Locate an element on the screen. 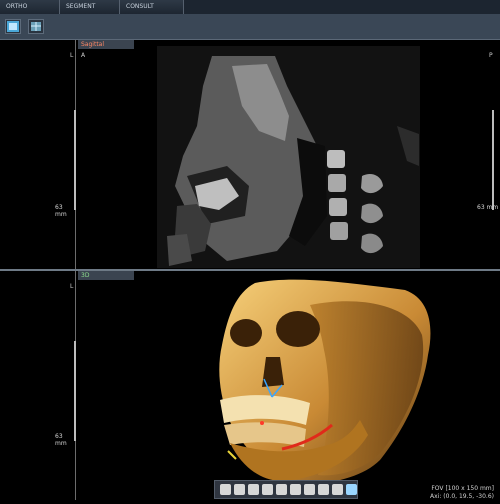 The image size is (500, 504). tab-ortho: ORTHO is located at coordinates (30, 7).